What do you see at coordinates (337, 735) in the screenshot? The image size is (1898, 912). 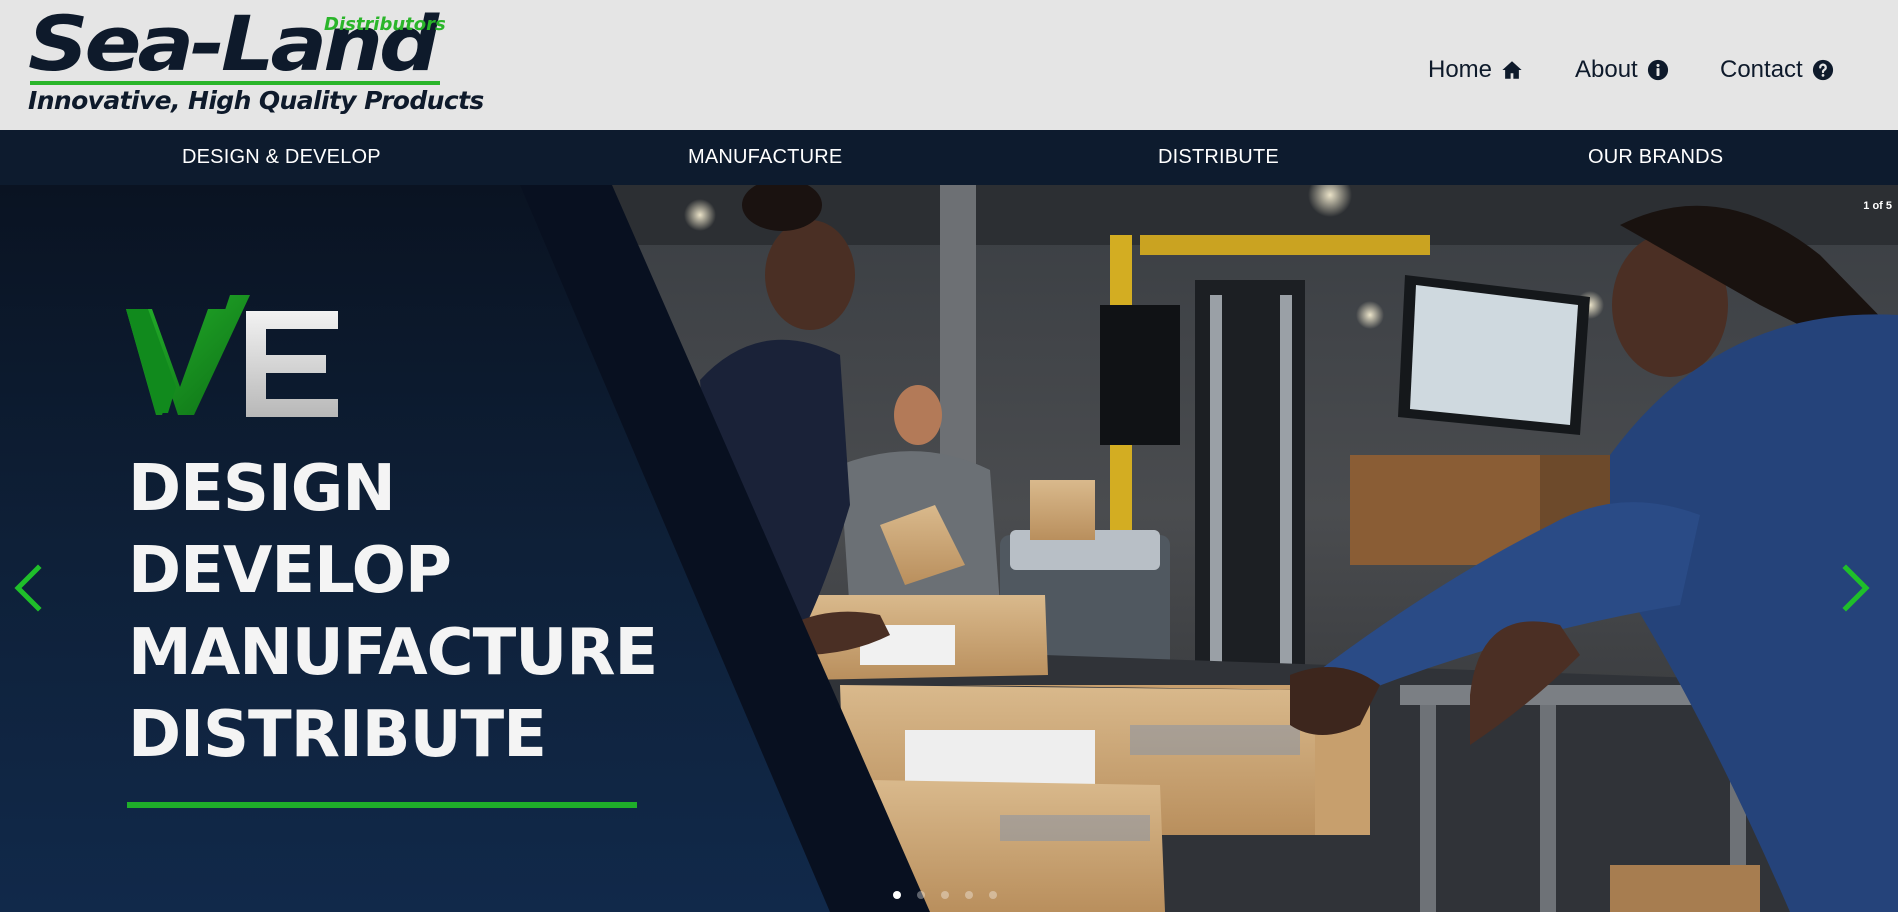 I see `headline-line-distribute: DISTRIBUTE` at bounding box center [337, 735].